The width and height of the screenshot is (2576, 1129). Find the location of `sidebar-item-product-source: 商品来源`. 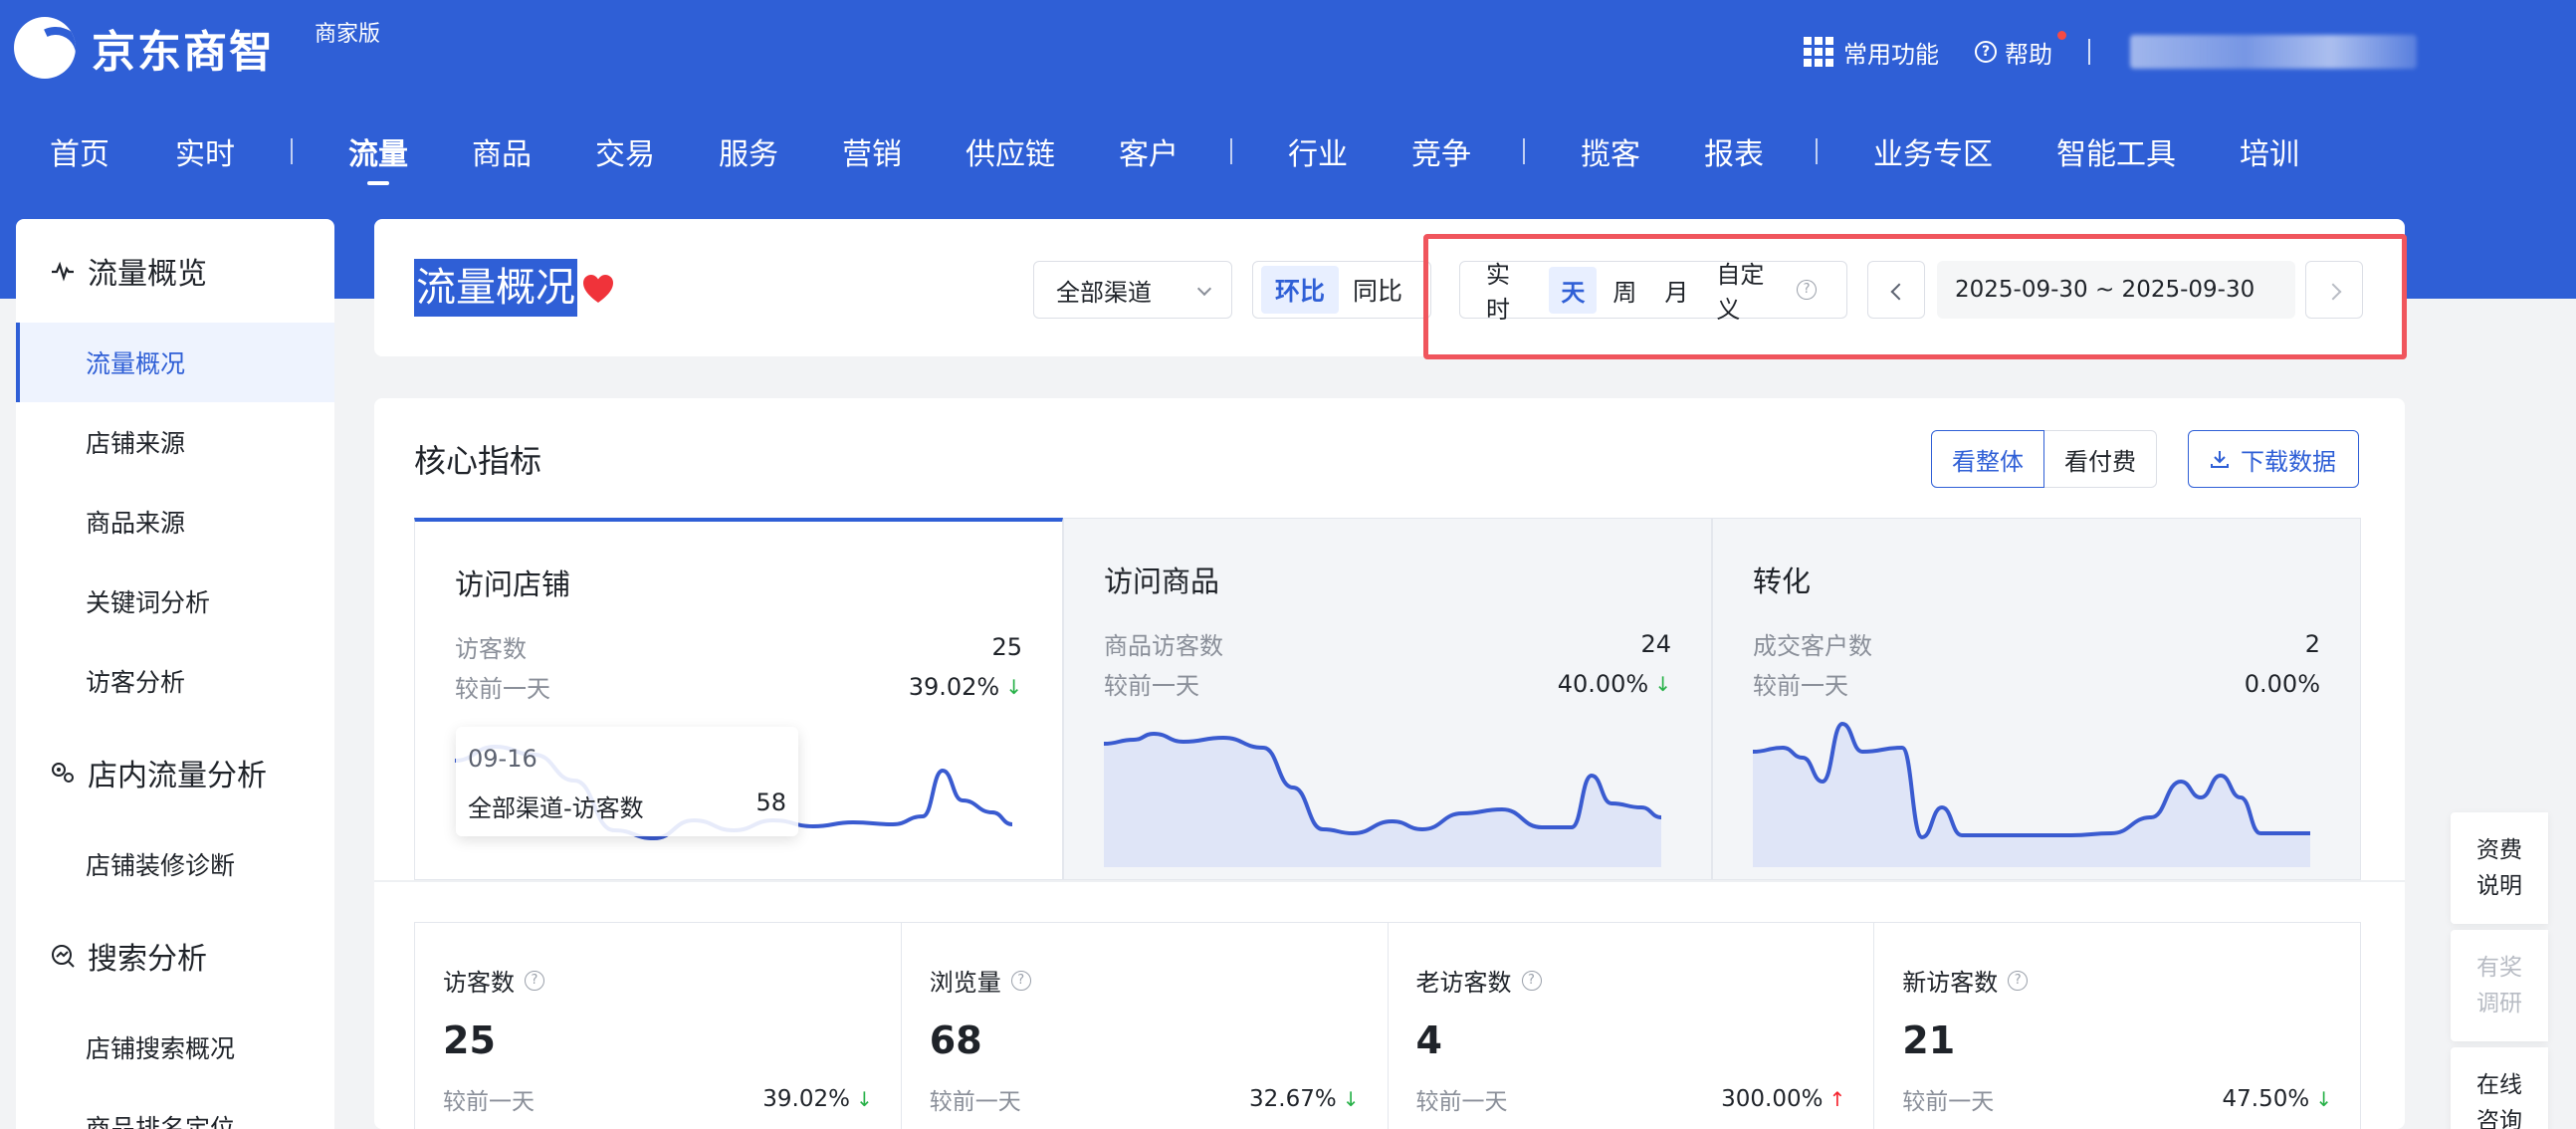

sidebar-item-product-source: 商品来源 is located at coordinates (175, 522).